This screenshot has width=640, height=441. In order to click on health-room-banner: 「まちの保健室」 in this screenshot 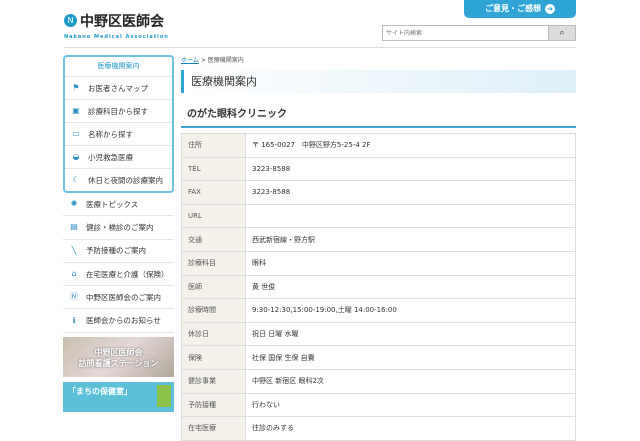, I will do `click(118, 396)`.